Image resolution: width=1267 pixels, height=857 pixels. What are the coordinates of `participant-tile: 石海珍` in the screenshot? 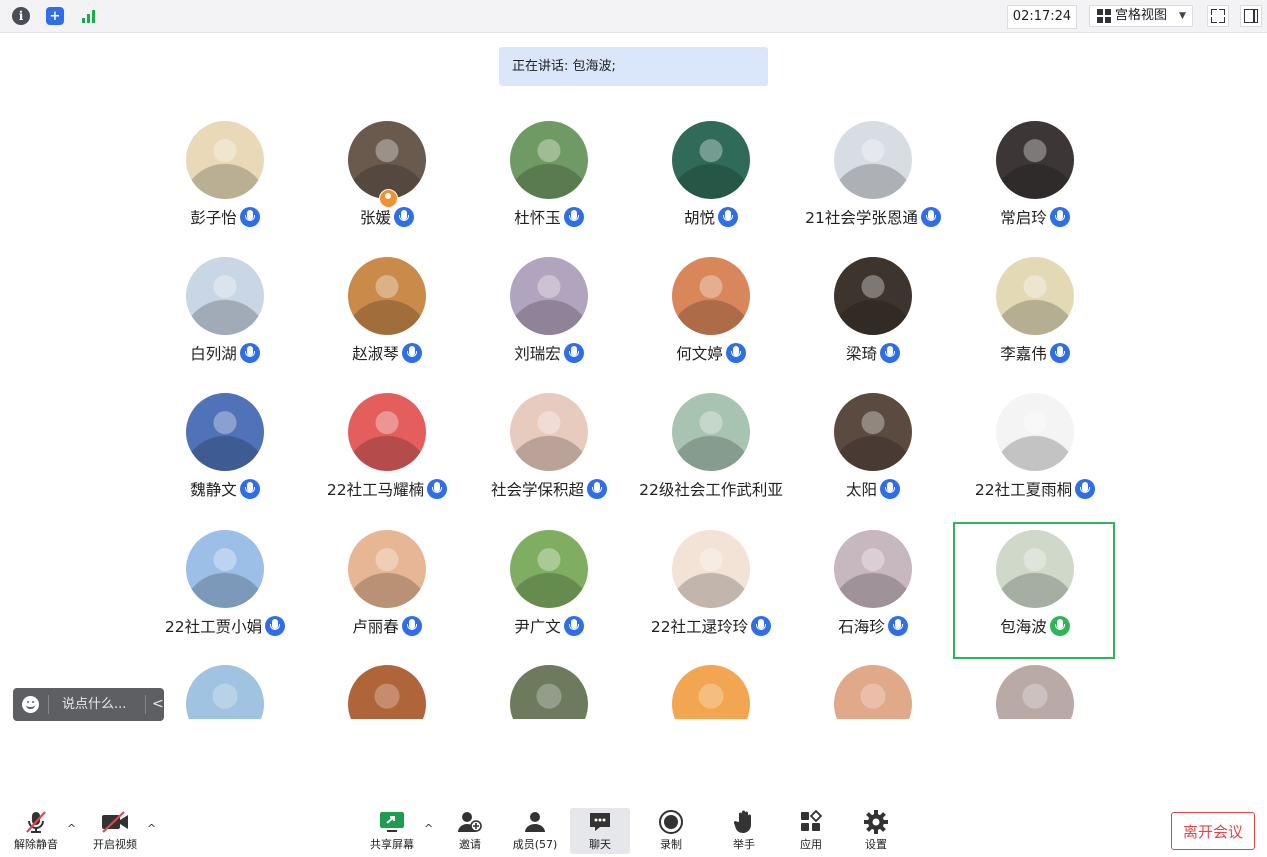 It's located at (873, 598).